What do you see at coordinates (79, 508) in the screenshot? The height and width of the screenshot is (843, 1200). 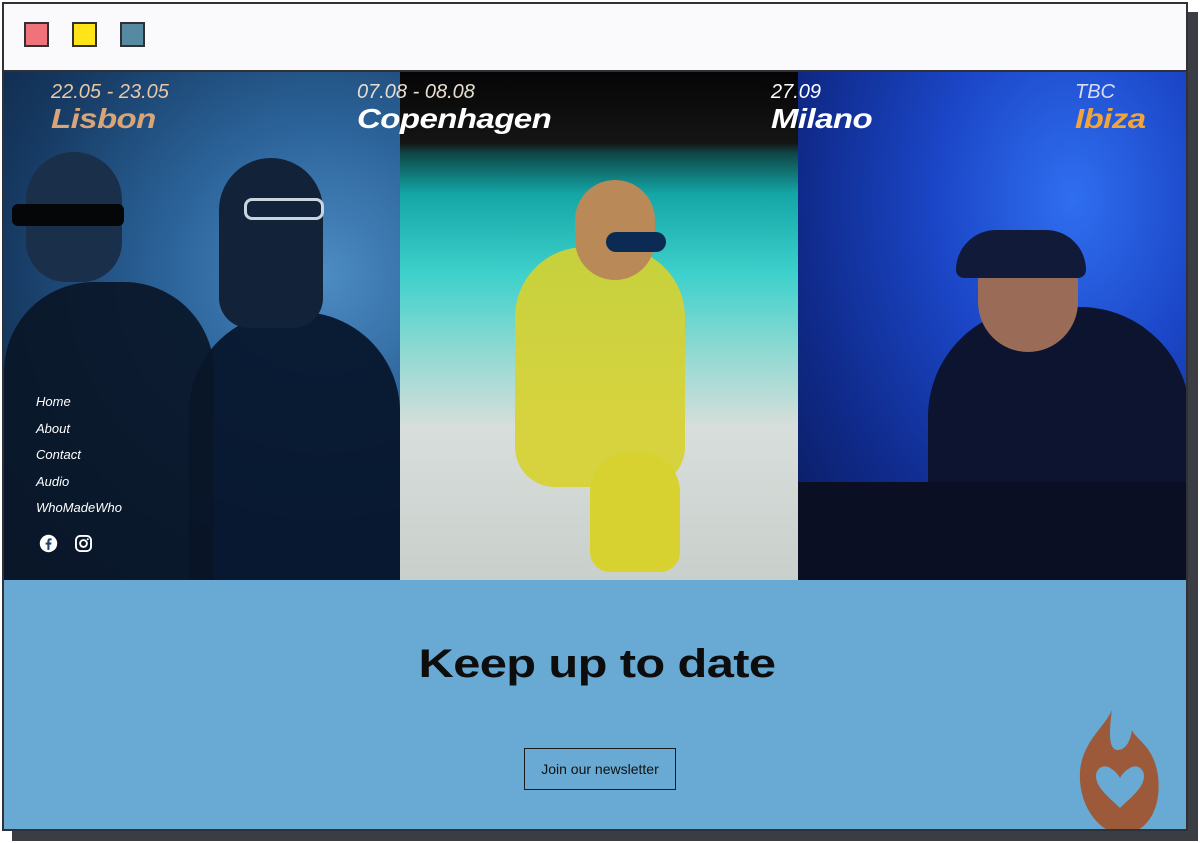 I see `nav-whomadewho: WhoMadeWho` at bounding box center [79, 508].